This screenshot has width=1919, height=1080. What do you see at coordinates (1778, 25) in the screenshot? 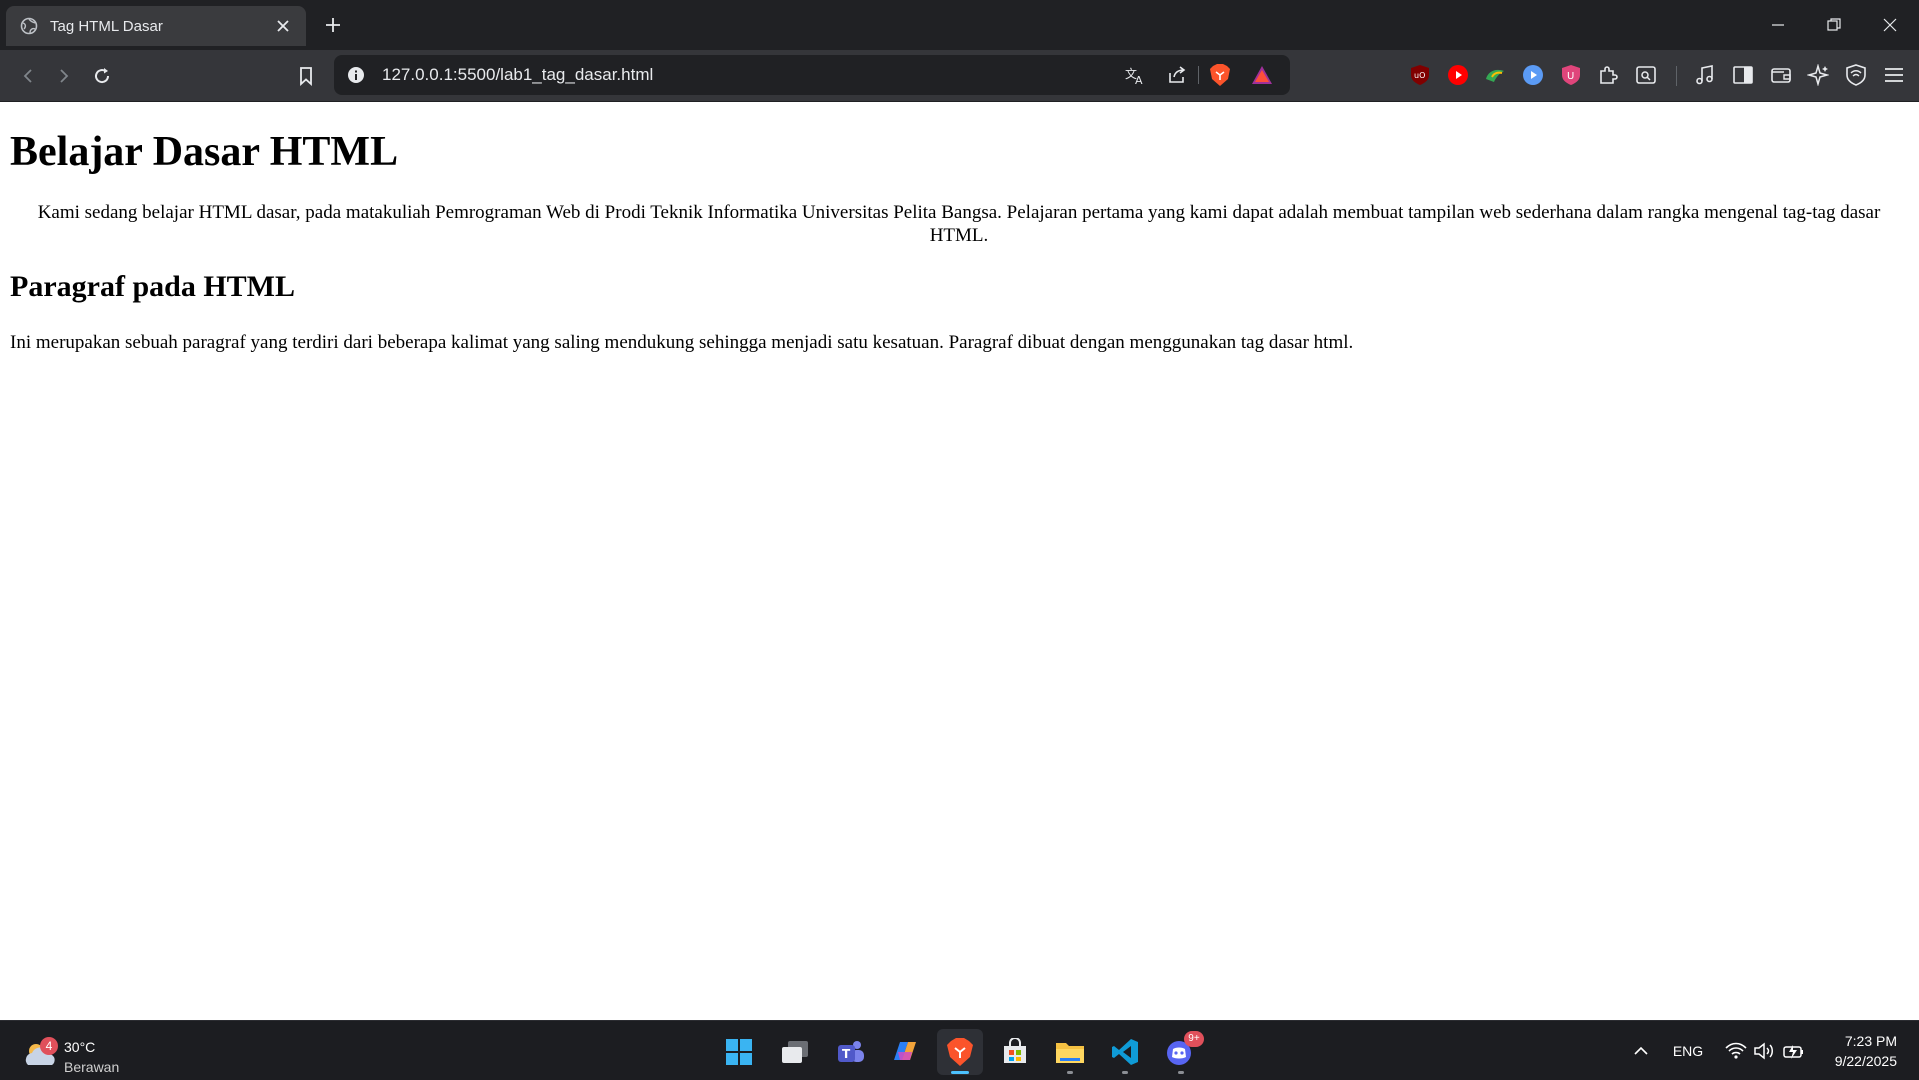
I see `minimize-icon` at bounding box center [1778, 25].